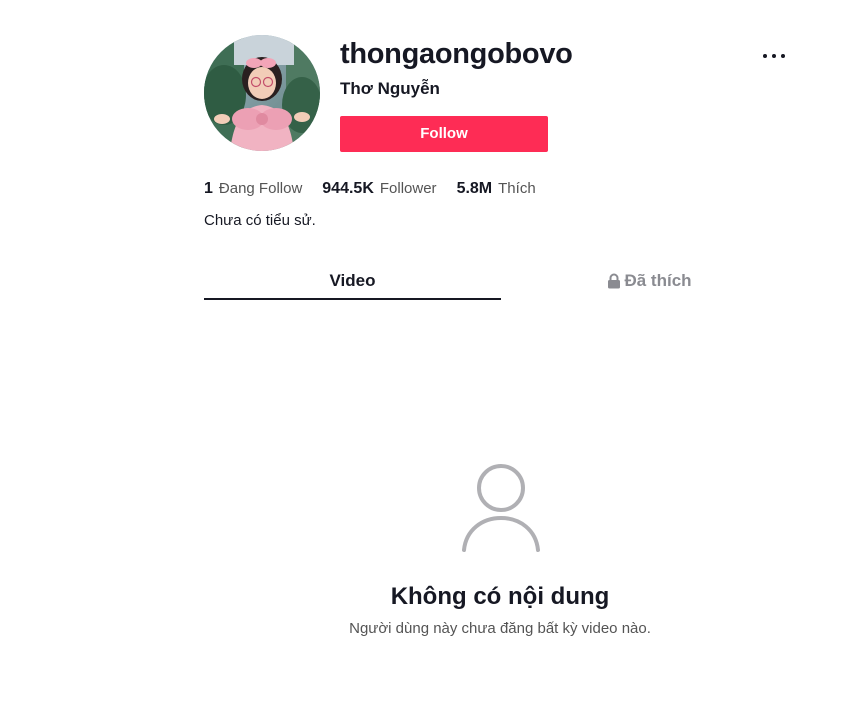 The width and height of the screenshot is (864, 708). What do you see at coordinates (501, 508) in the screenshot?
I see `user-icon` at bounding box center [501, 508].